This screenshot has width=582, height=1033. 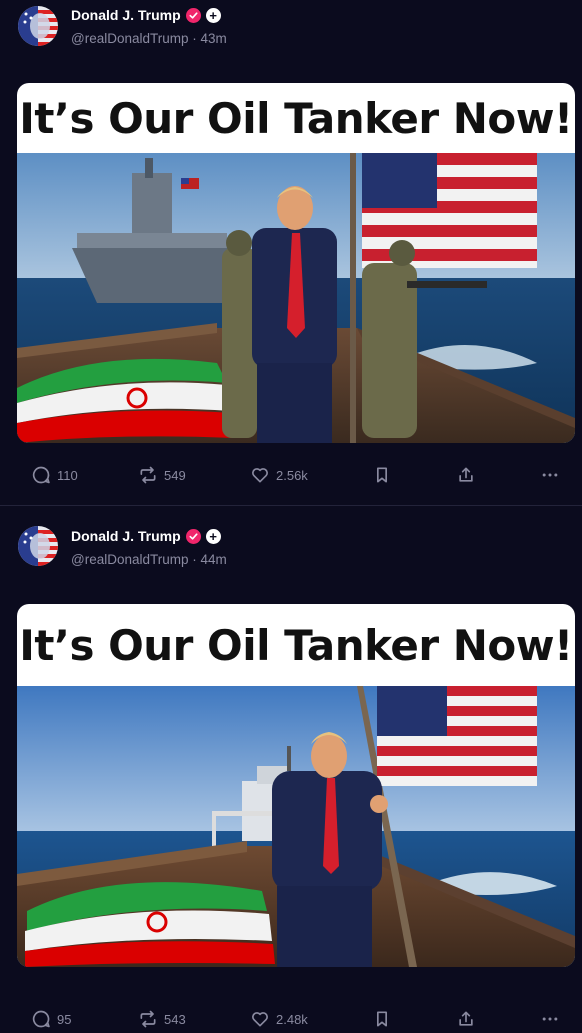 What do you see at coordinates (214, 38) in the screenshot?
I see `post-timestamp: 43m` at bounding box center [214, 38].